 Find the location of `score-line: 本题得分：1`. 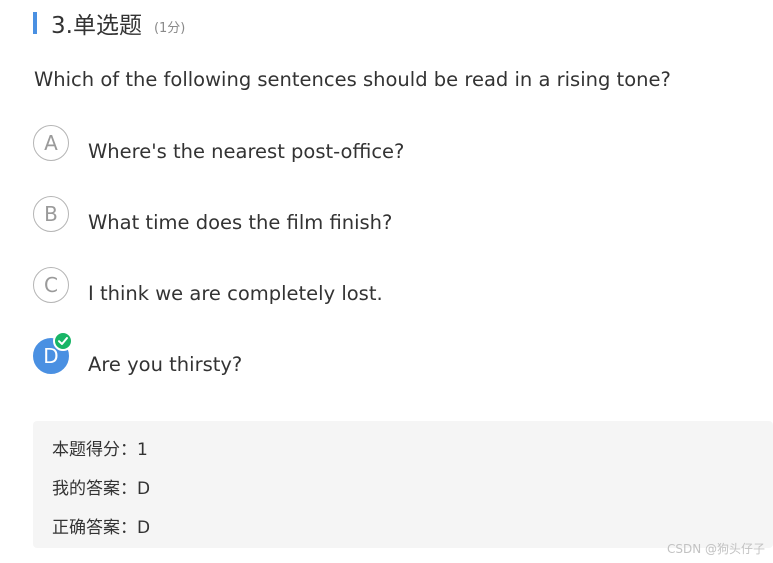

score-line: 本题得分：1 is located at coordinates (100, 450).